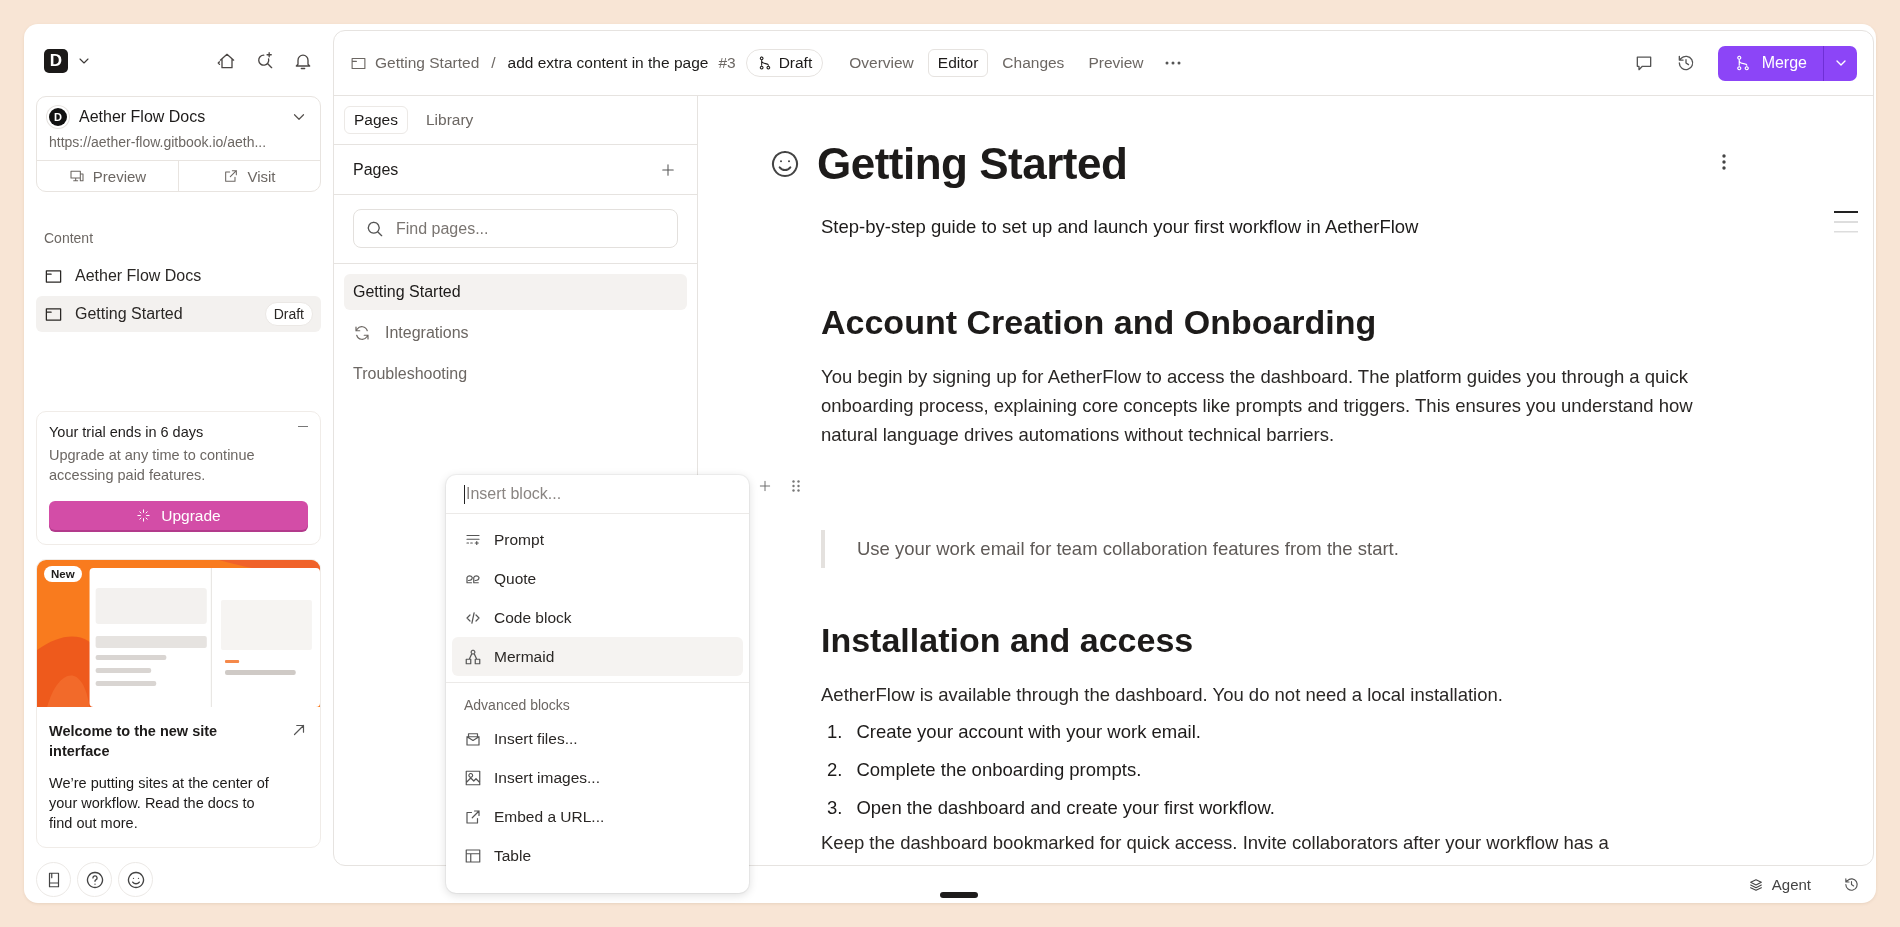 This screenshot has width=1900, height=927. Describe the element at coordinates (1755, 884) in the screenshot. I see `layers-icon` at that location.